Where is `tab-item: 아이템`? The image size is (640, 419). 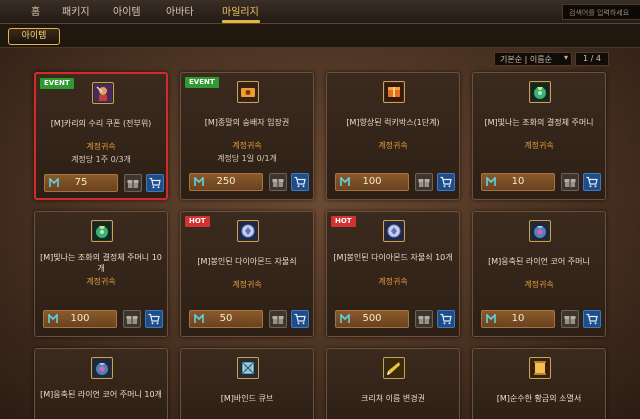 tab-item: 아이템 is located at coordinates (34, 36).